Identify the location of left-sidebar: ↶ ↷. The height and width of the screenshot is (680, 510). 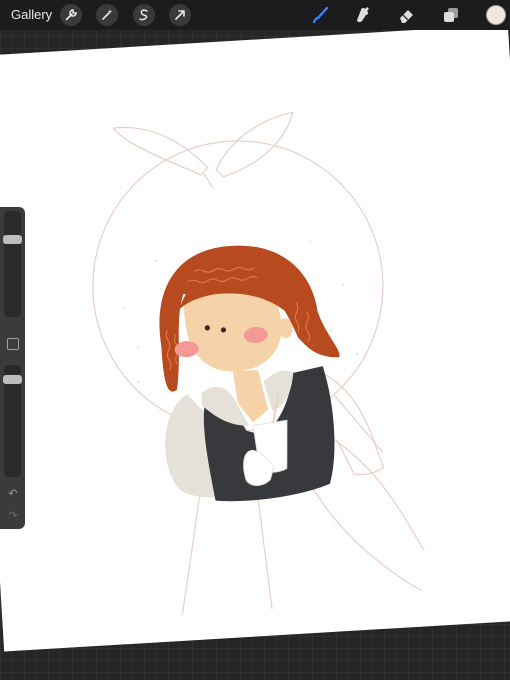
(12, 368).